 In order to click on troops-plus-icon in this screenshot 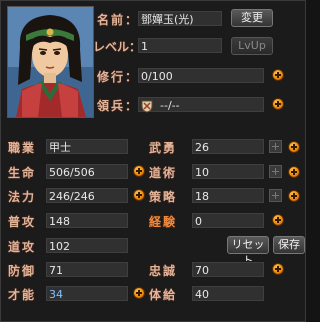, I will do `click(278, 104)`.